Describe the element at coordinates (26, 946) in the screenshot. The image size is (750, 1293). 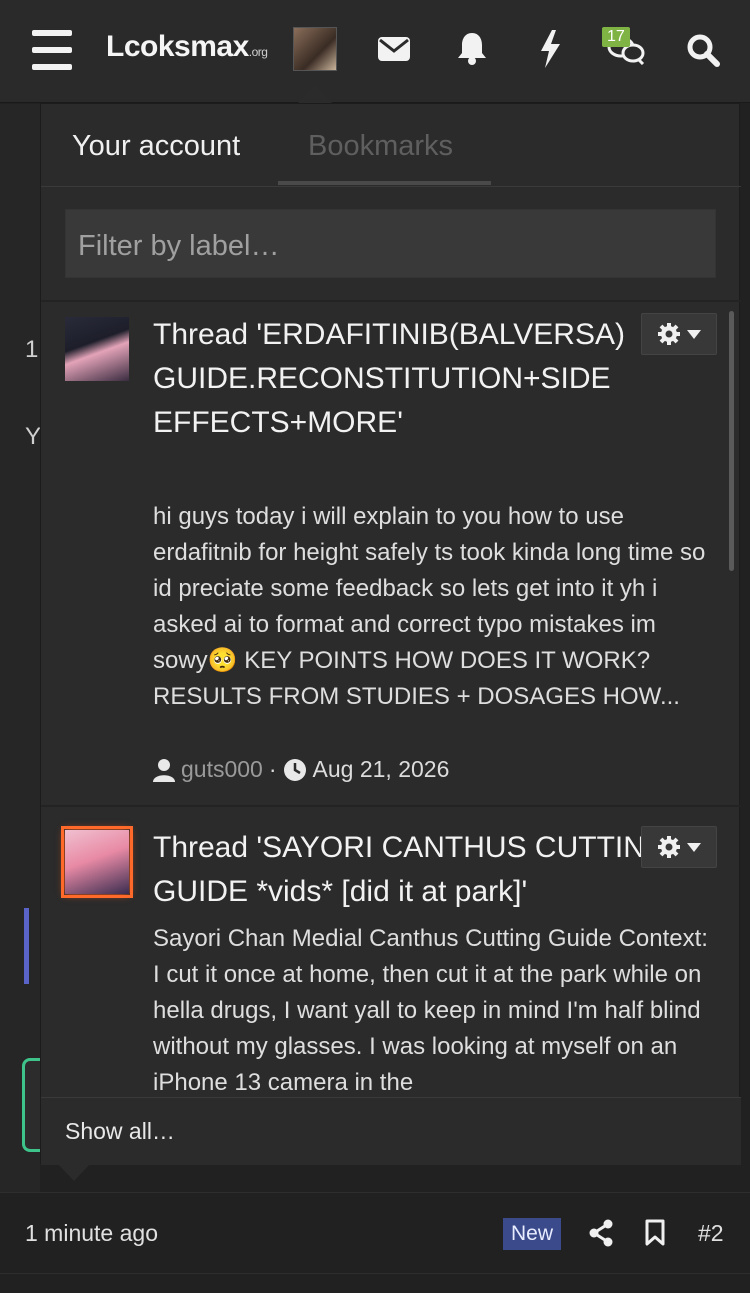
I see `background-accent-bar` at that location.